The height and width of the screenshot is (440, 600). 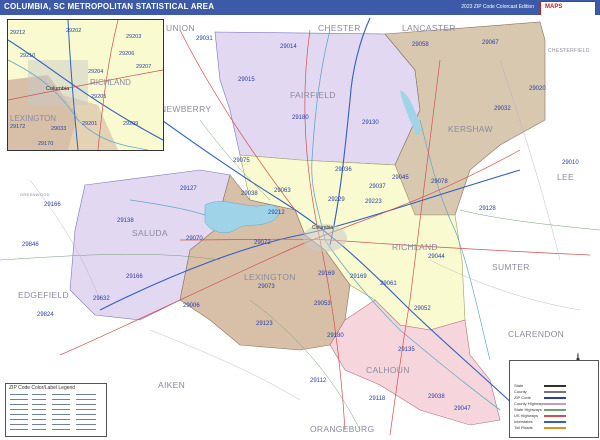 I want to click on zip-label: 29047, so click(x=462, y=409).